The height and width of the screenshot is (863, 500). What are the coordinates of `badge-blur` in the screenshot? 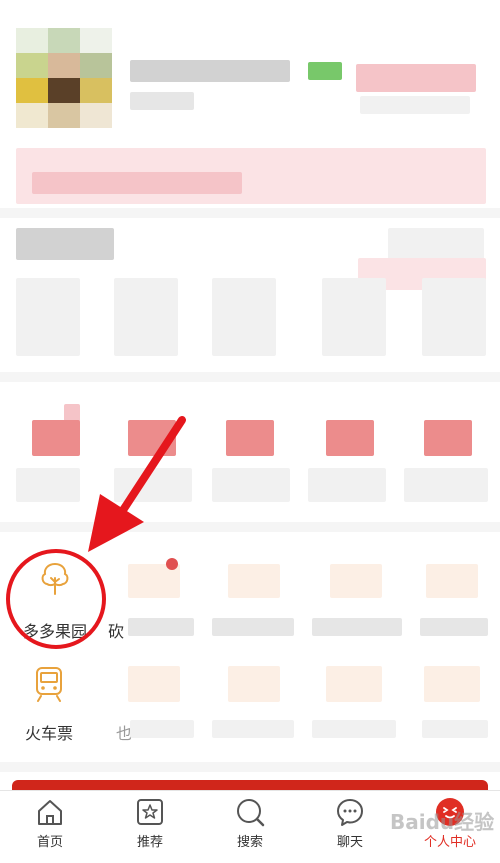 It's located at (325, 71).